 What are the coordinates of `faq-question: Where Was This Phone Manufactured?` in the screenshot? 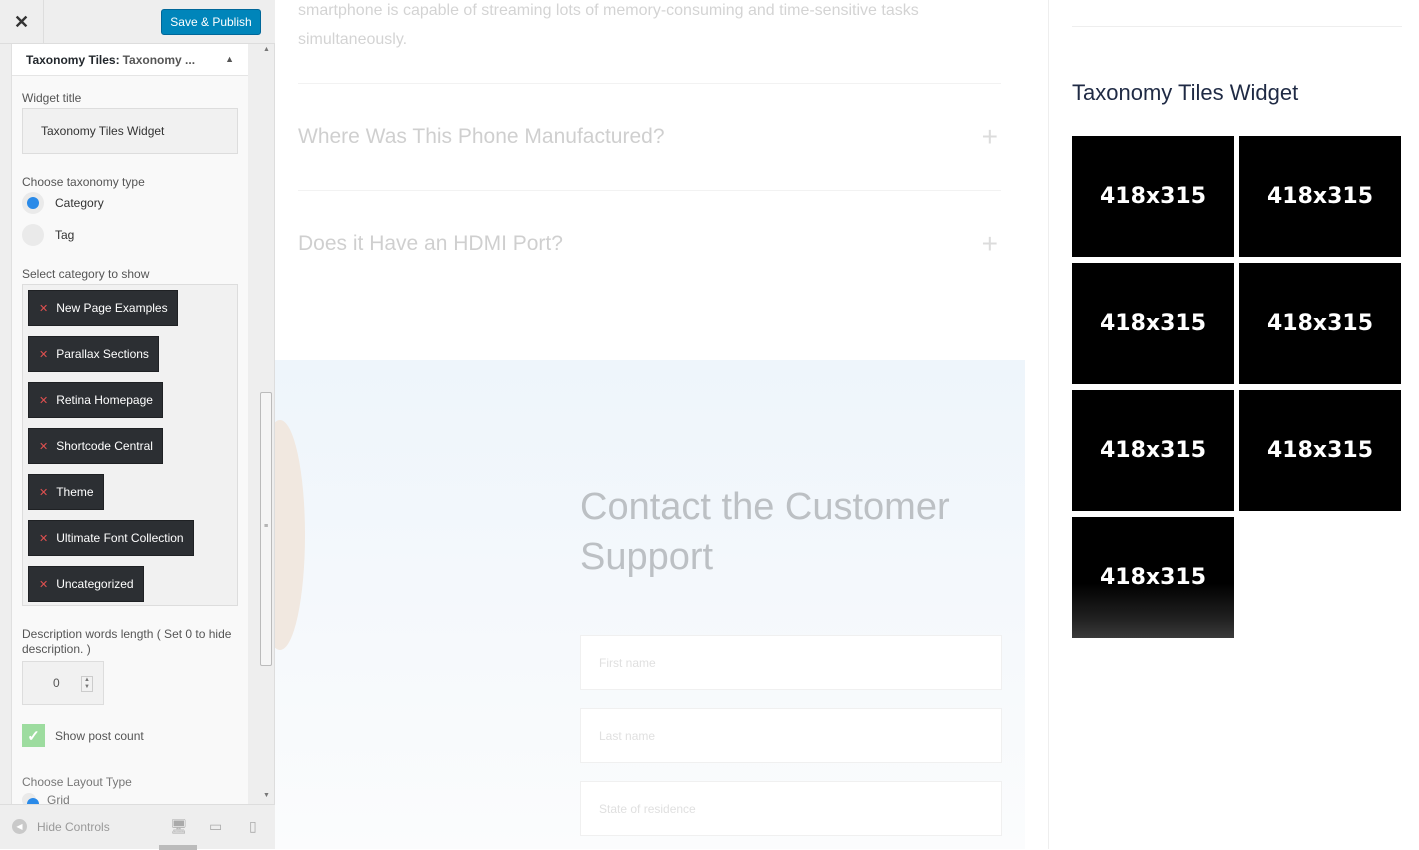 It's located at (481, 136).